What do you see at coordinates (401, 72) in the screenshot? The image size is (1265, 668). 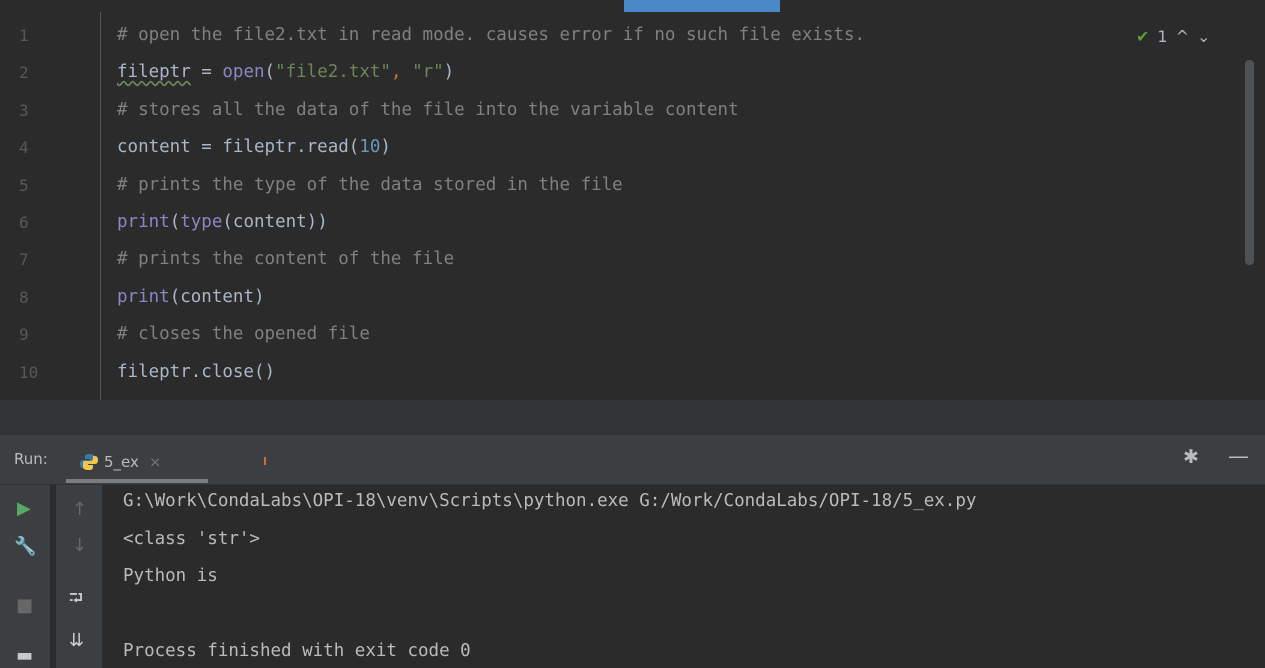 I see `code-token: ,` at bounding box center [401, 72].